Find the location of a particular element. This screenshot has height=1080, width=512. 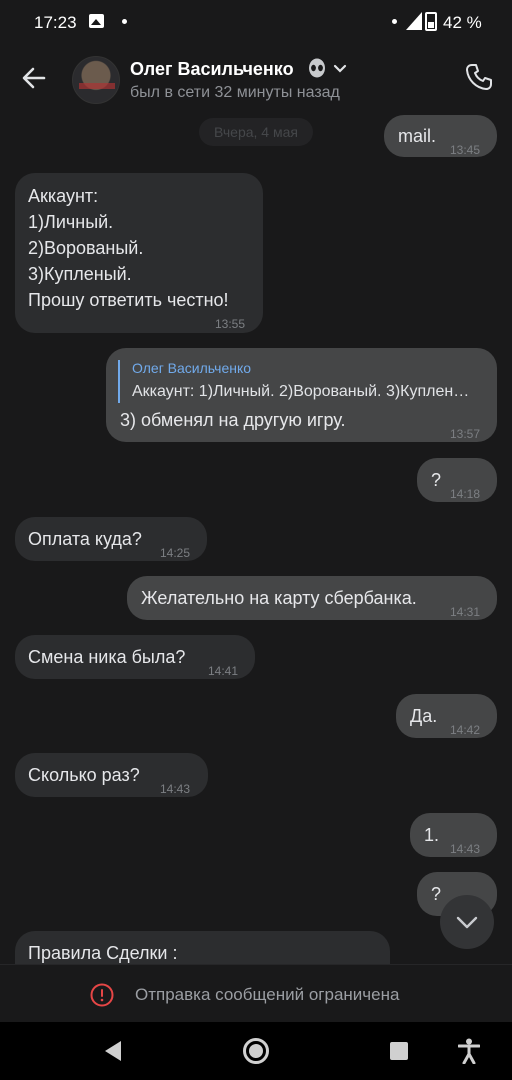

message-incoming: Оплата куда? 14:25 is located at coordinates (111, 539).